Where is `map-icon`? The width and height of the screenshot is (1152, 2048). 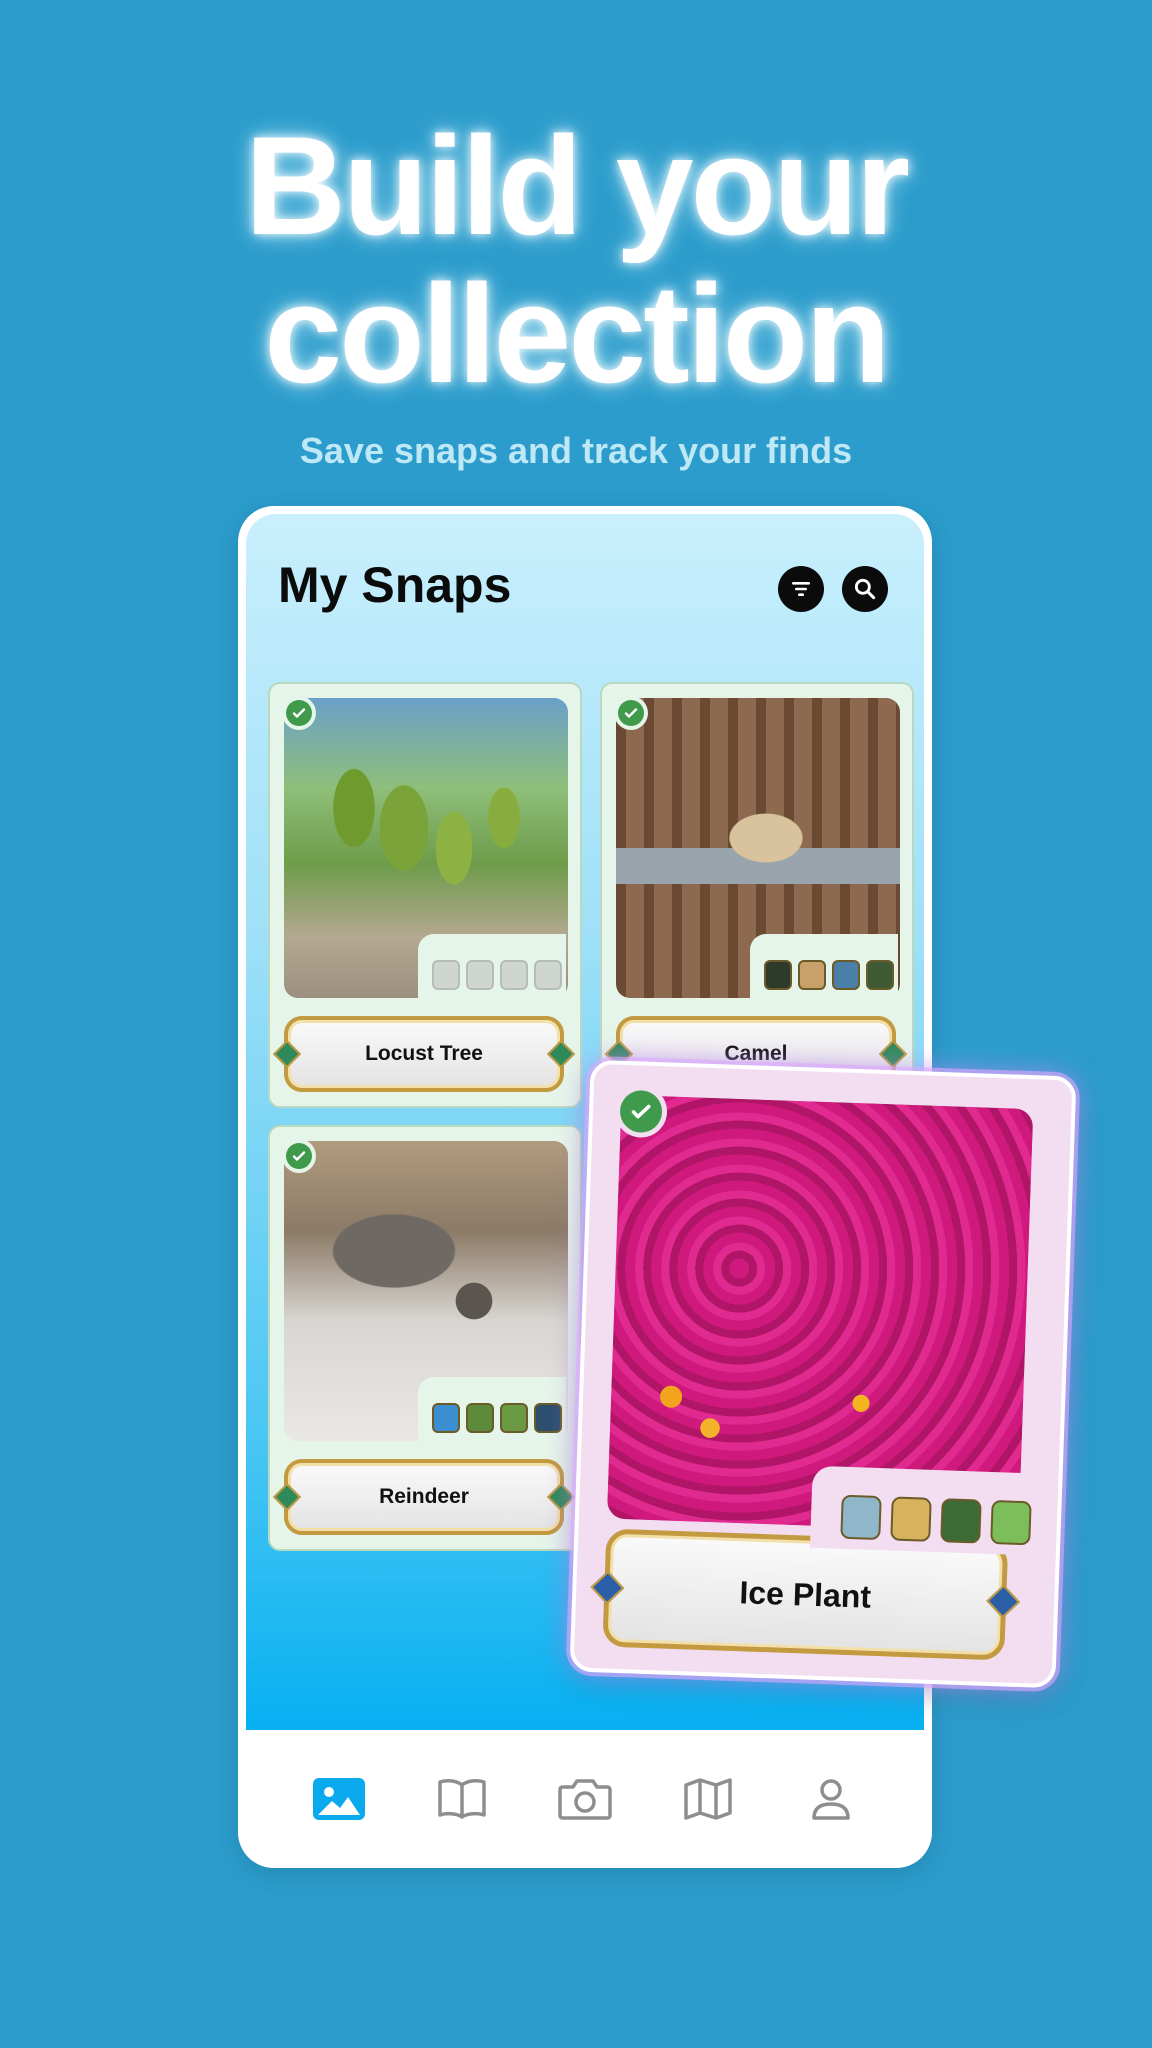
map-icon is located at coordinates (708, 1799).